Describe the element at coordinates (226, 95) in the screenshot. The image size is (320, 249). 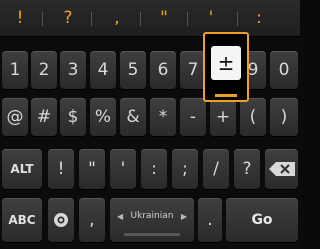
I see `popup-highlight-bar` at that location.